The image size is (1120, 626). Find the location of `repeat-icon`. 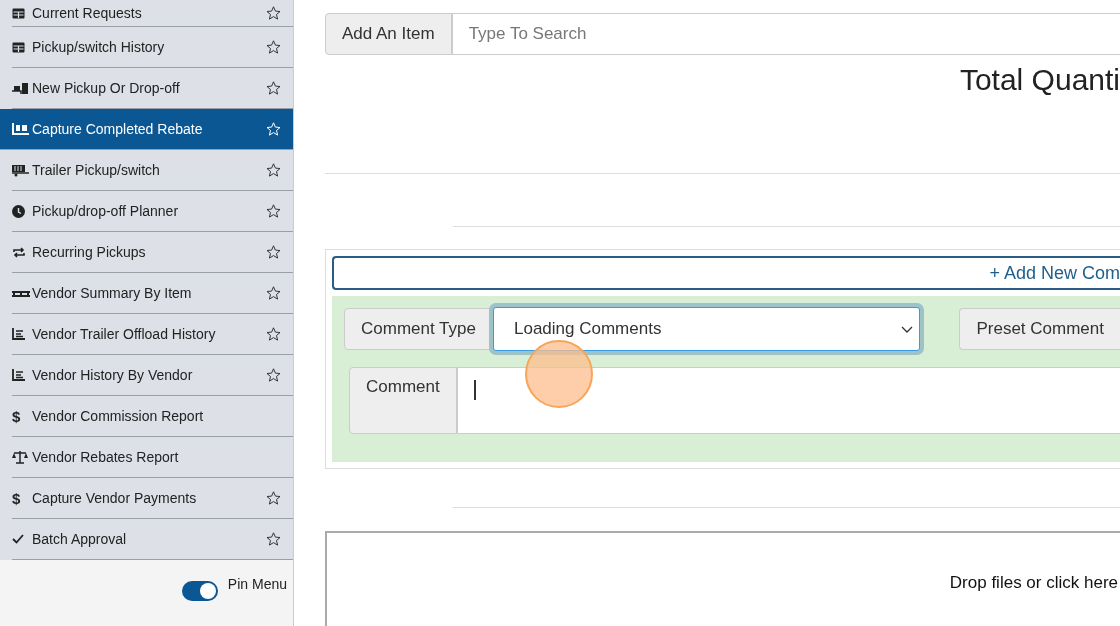

repeat-icon is located at coordinates (19, 252).